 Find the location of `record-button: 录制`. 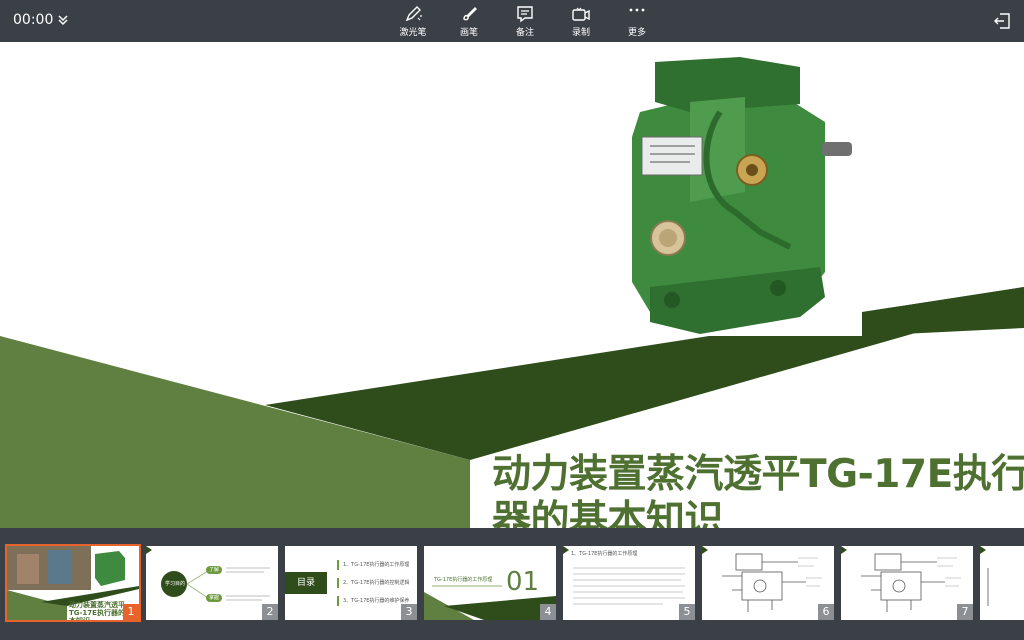

record-button: 录制 is located at coordinates (581, 21).